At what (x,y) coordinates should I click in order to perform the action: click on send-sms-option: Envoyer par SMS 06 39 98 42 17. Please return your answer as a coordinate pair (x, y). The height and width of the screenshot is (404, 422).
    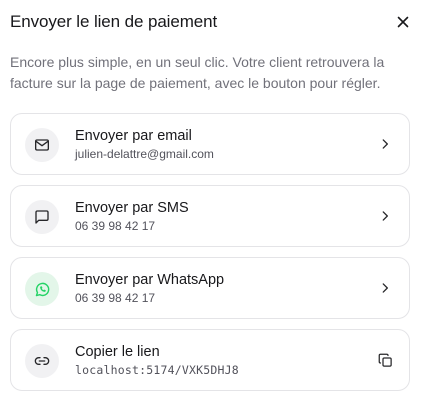
    Looking at the image, I should click on (210, 216).